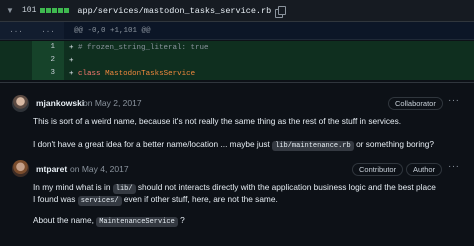  Describe the element at coordinates (60, 103) in the screenshot. I see `comment-author: mjankowski` at that location.